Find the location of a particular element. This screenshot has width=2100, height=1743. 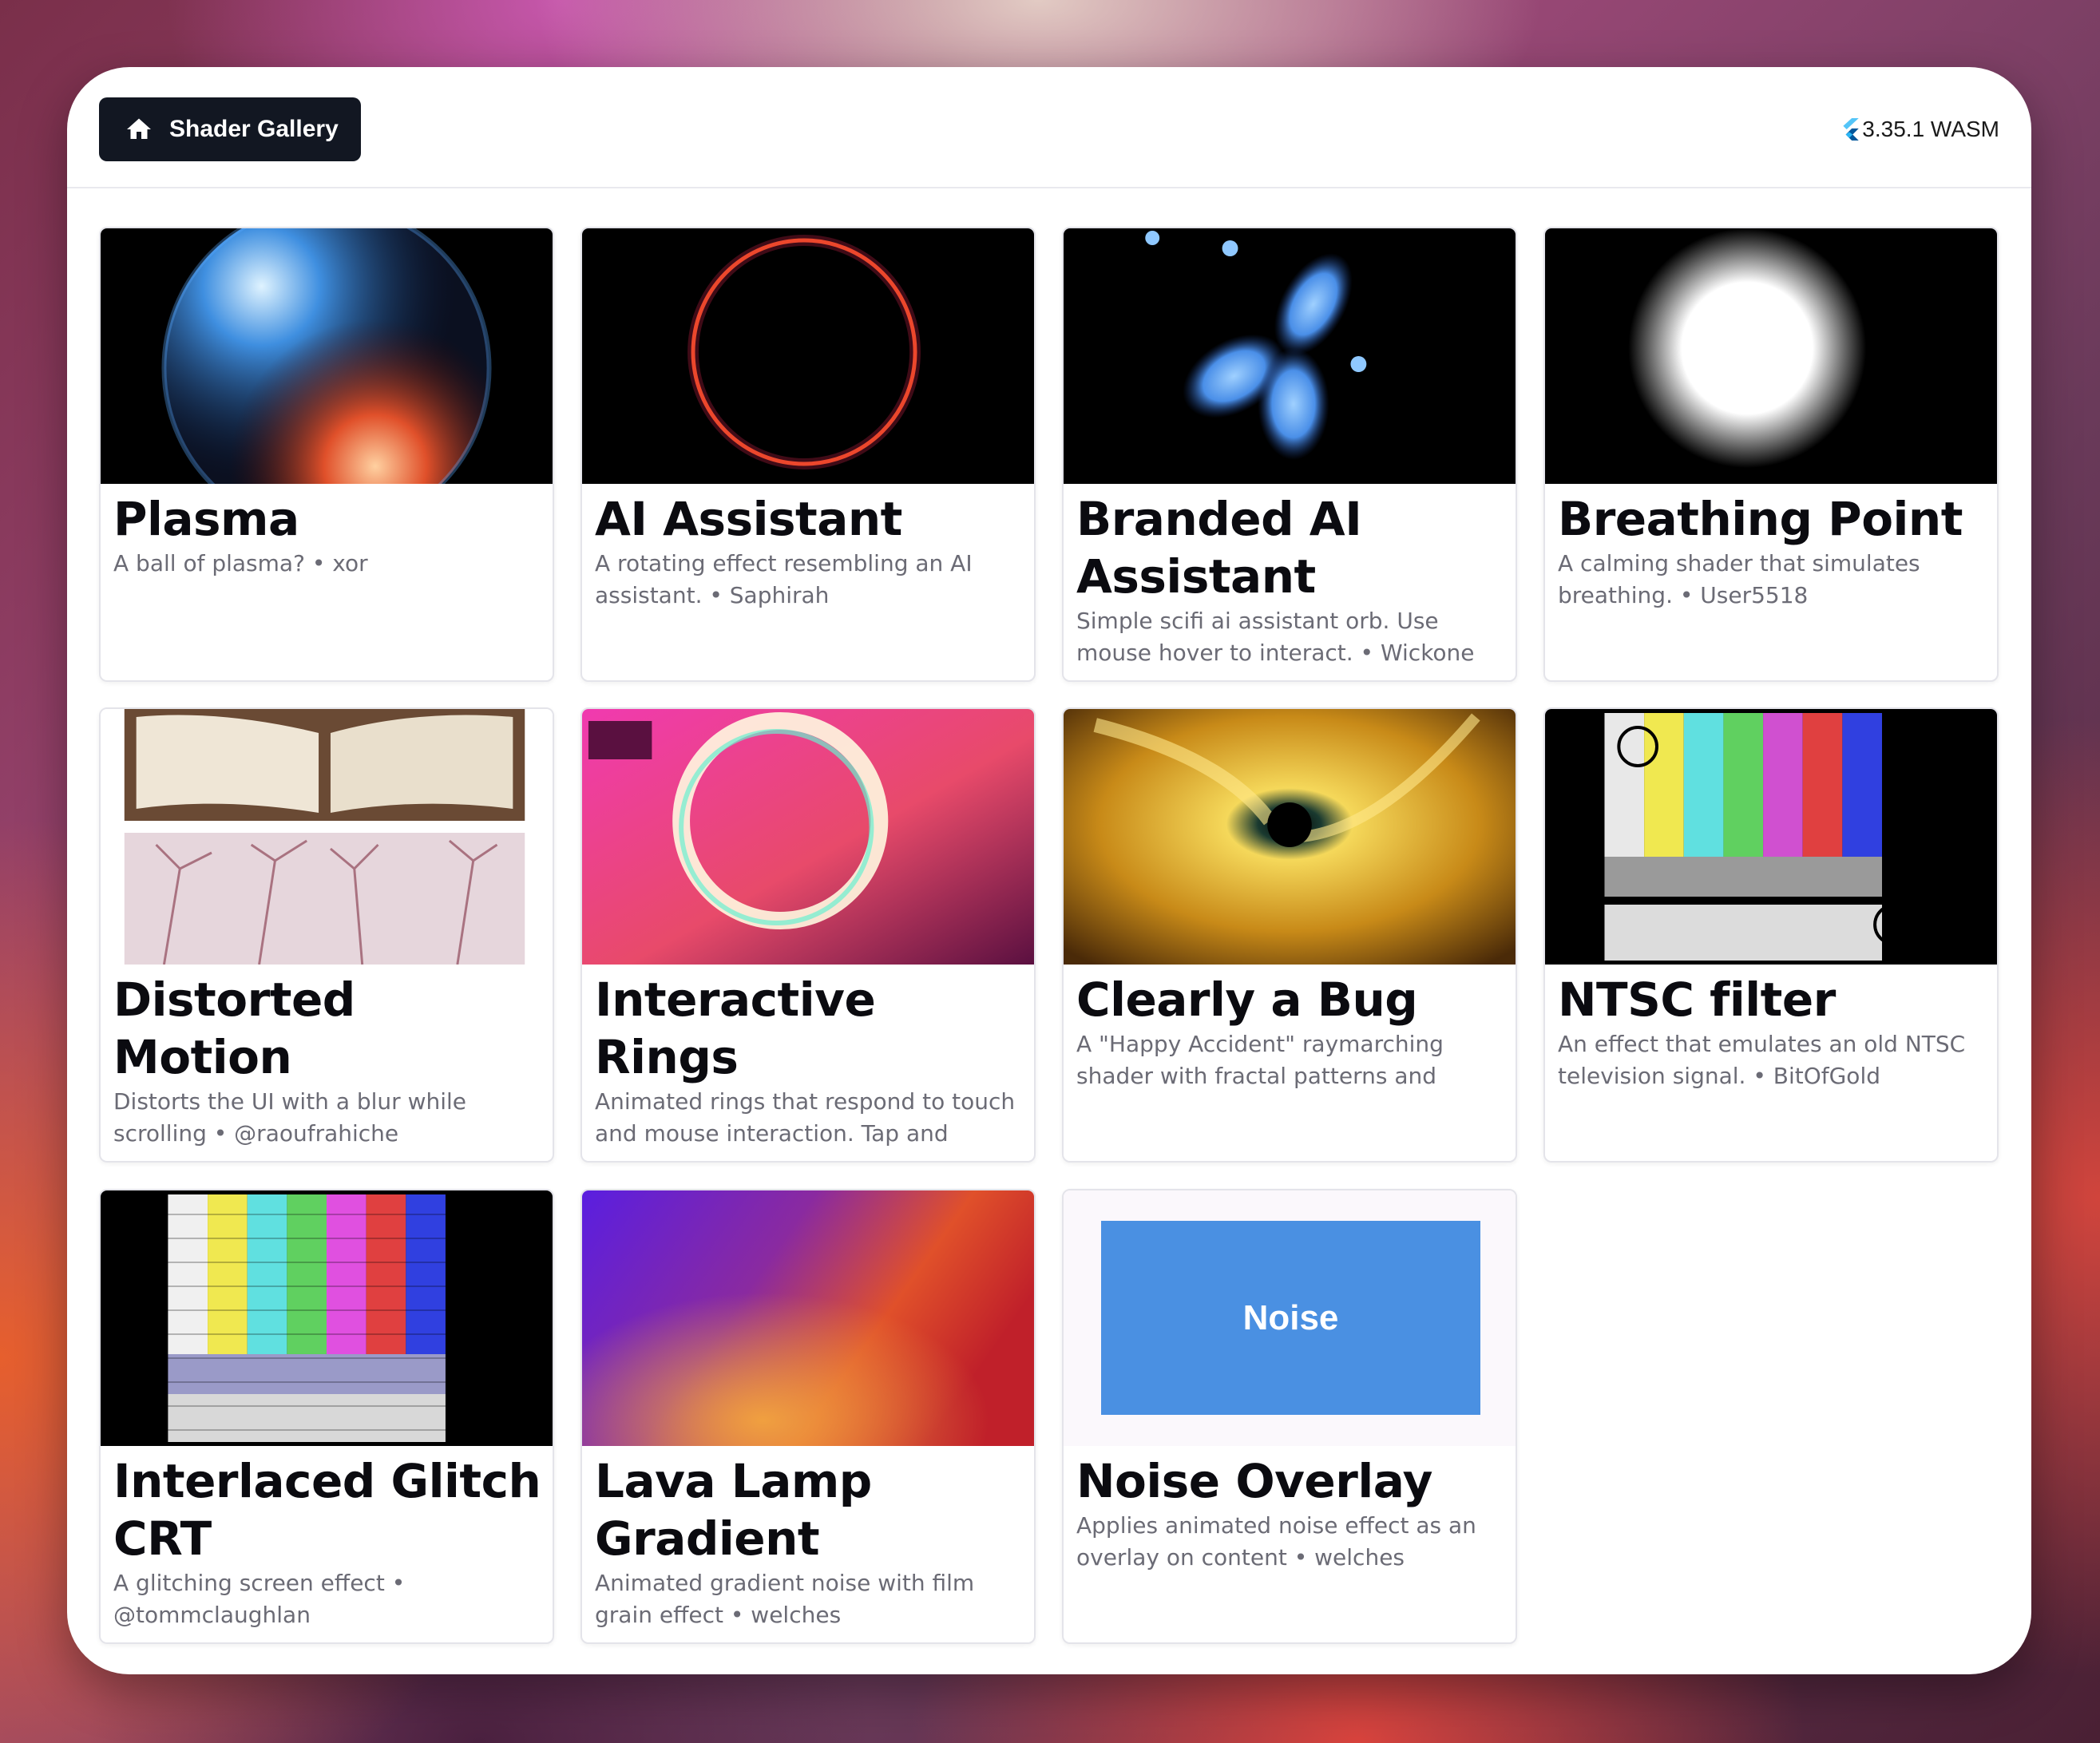

card-title: Breathing Point is located at coordinates (1760, 519).